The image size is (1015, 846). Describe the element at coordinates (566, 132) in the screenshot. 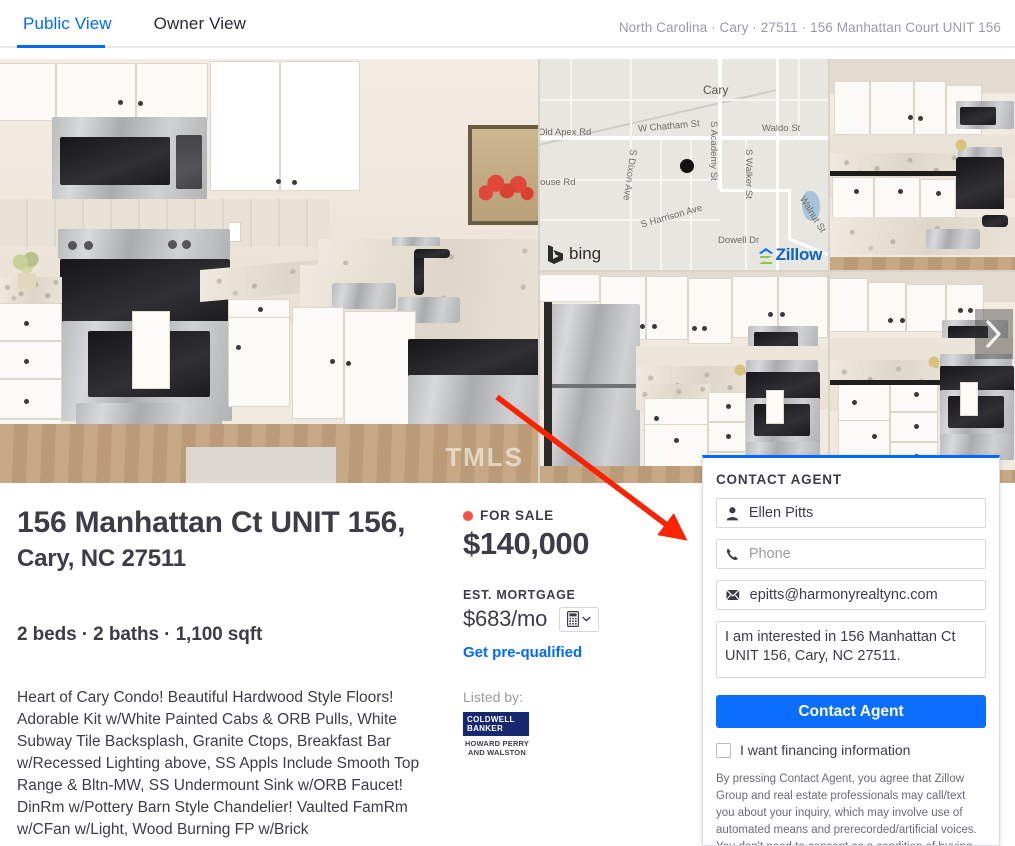

I see `map-label-old-apex-rd: Old Apex Rd` at that location.